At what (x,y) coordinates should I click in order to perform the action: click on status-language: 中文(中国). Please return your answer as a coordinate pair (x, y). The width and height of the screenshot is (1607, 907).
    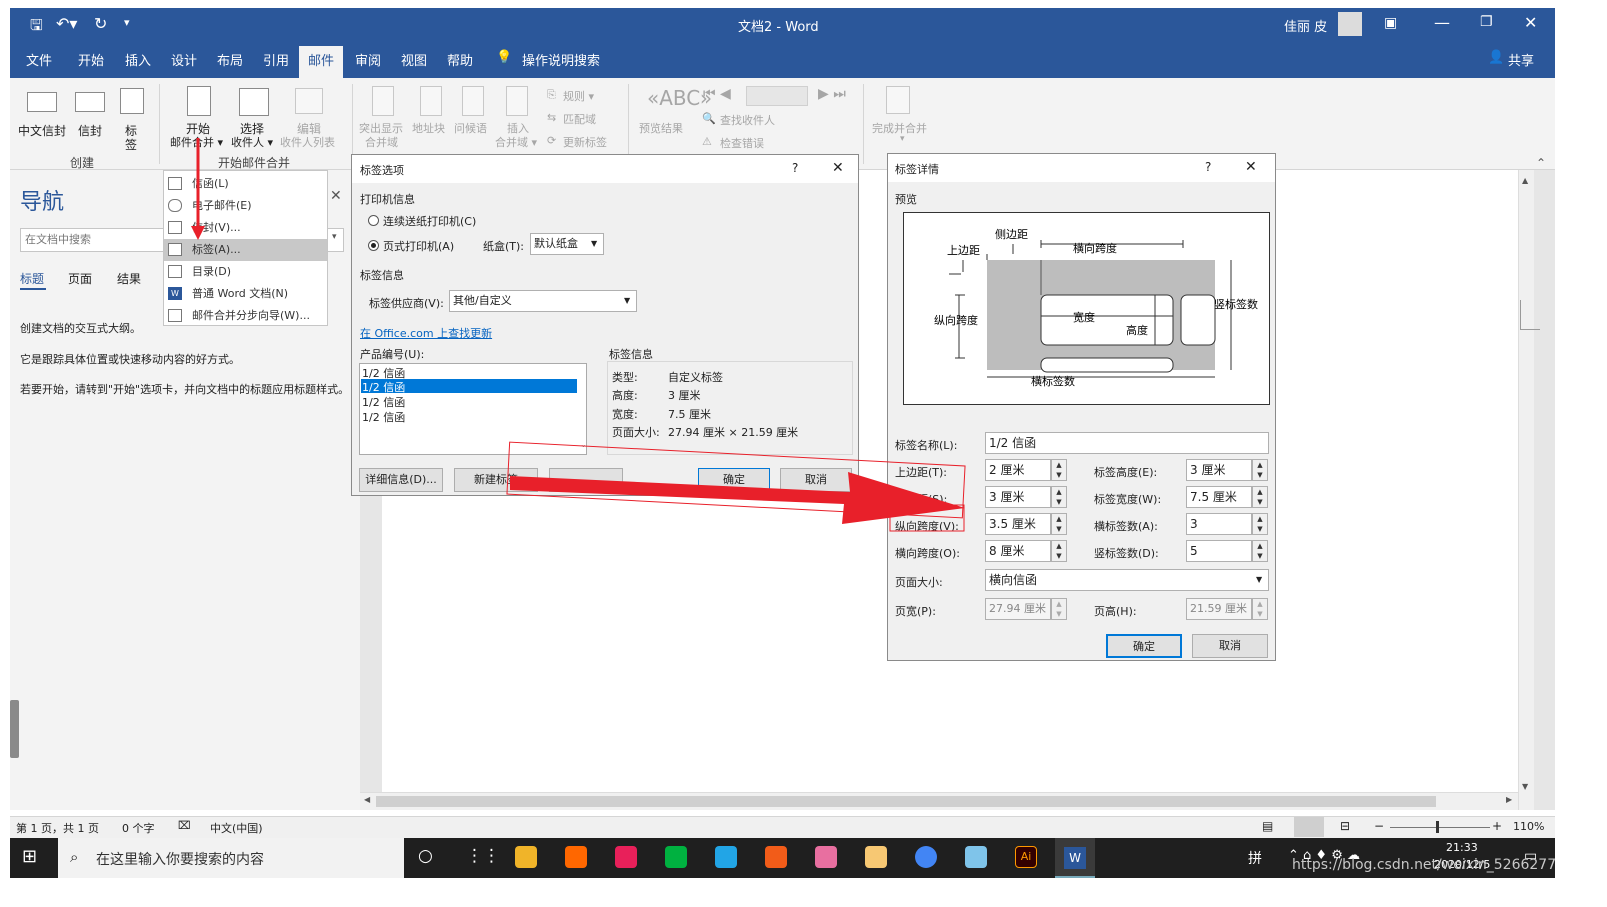
    Looking at the image, I should click on (236, 828).